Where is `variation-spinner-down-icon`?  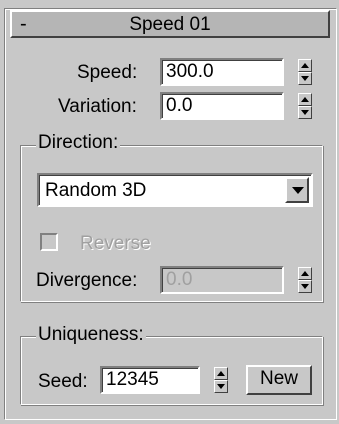
variation-spinner-down-icon is located at coordinates (305, 112).